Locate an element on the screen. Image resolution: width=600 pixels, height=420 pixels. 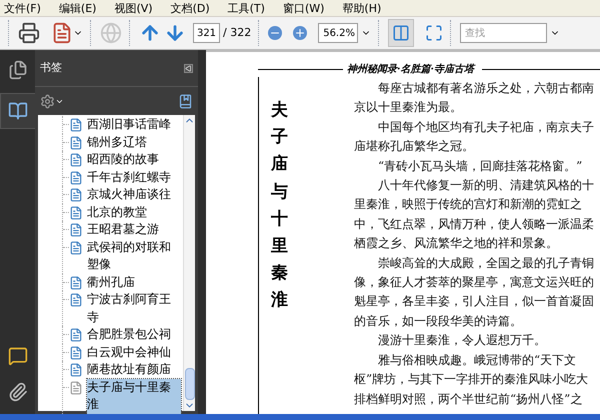
body-paragraph: 中国每个地区均有孔夫子祀庙，南京夫子庙堪称孔庙繁华之冠。 is located at coordinates (474, 137).